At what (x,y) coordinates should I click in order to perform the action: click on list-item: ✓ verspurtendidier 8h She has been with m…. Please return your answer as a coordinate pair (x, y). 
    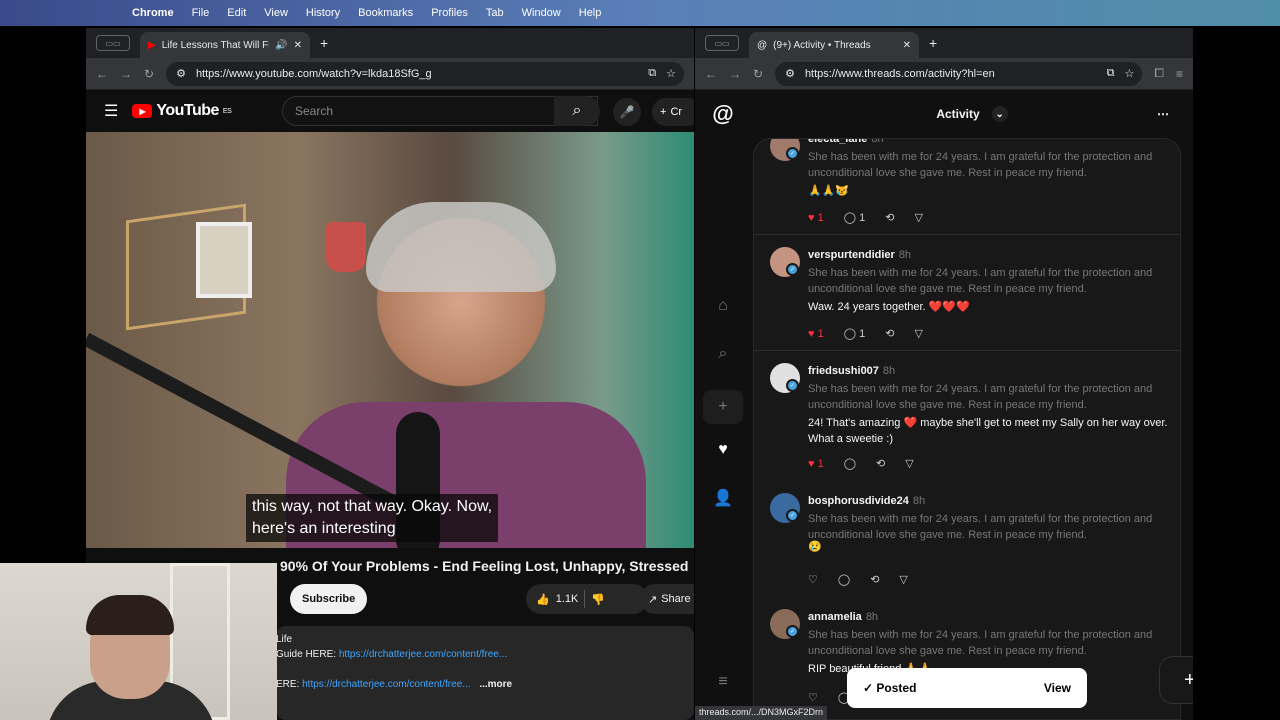
    Looking at the image, I should click on (967, 293).